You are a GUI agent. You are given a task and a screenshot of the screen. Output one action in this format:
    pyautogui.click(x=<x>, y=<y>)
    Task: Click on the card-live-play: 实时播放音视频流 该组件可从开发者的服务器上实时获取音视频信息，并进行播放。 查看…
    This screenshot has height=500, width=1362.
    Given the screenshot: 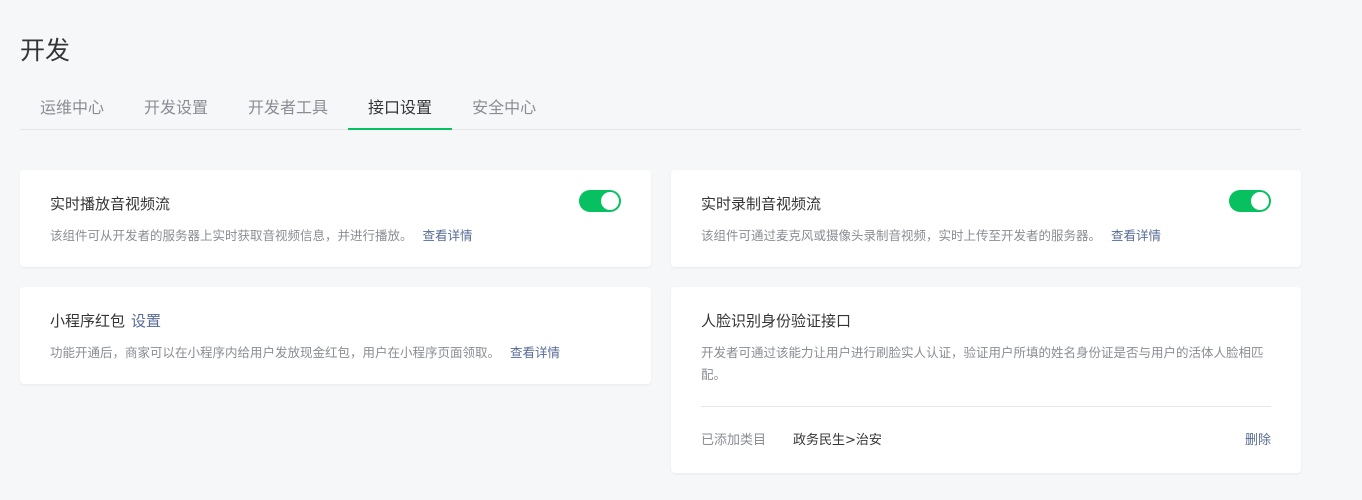 What is the action you would take?
    pyautogui.click(x=335, y=218)
    